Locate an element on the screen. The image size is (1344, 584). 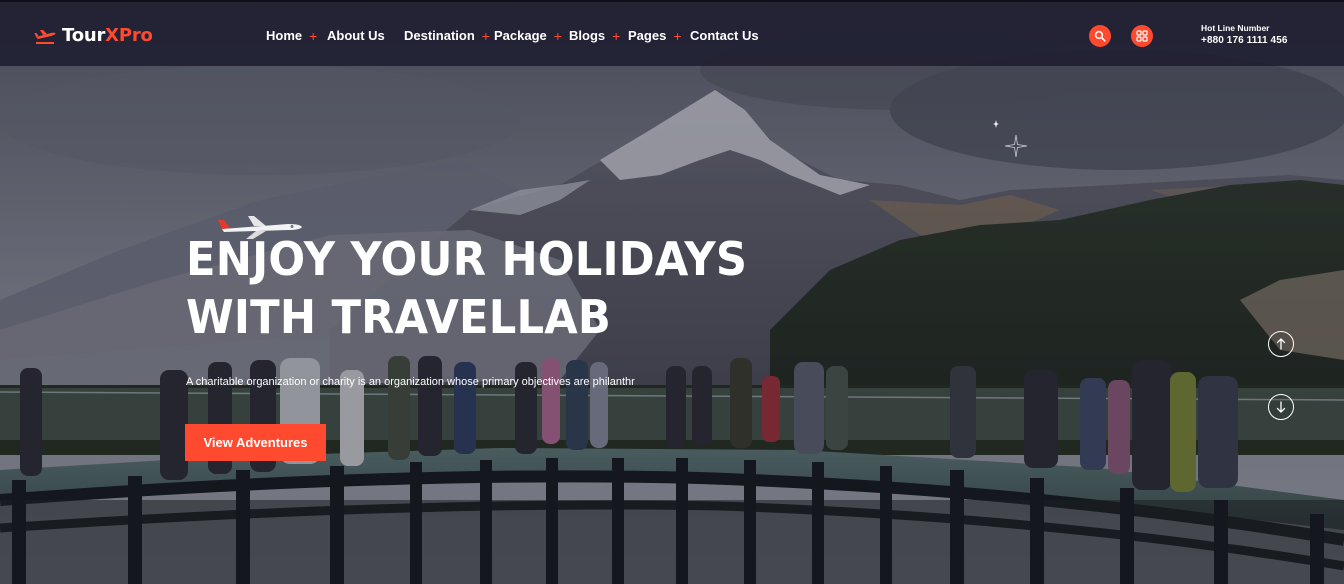
nav-item-package: Package + is located at coordinates (528, 35).